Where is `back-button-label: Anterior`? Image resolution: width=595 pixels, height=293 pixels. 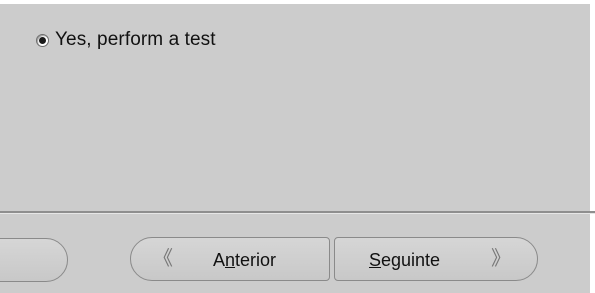 back-button-label: Anterior is located at coordinates (244, 260).